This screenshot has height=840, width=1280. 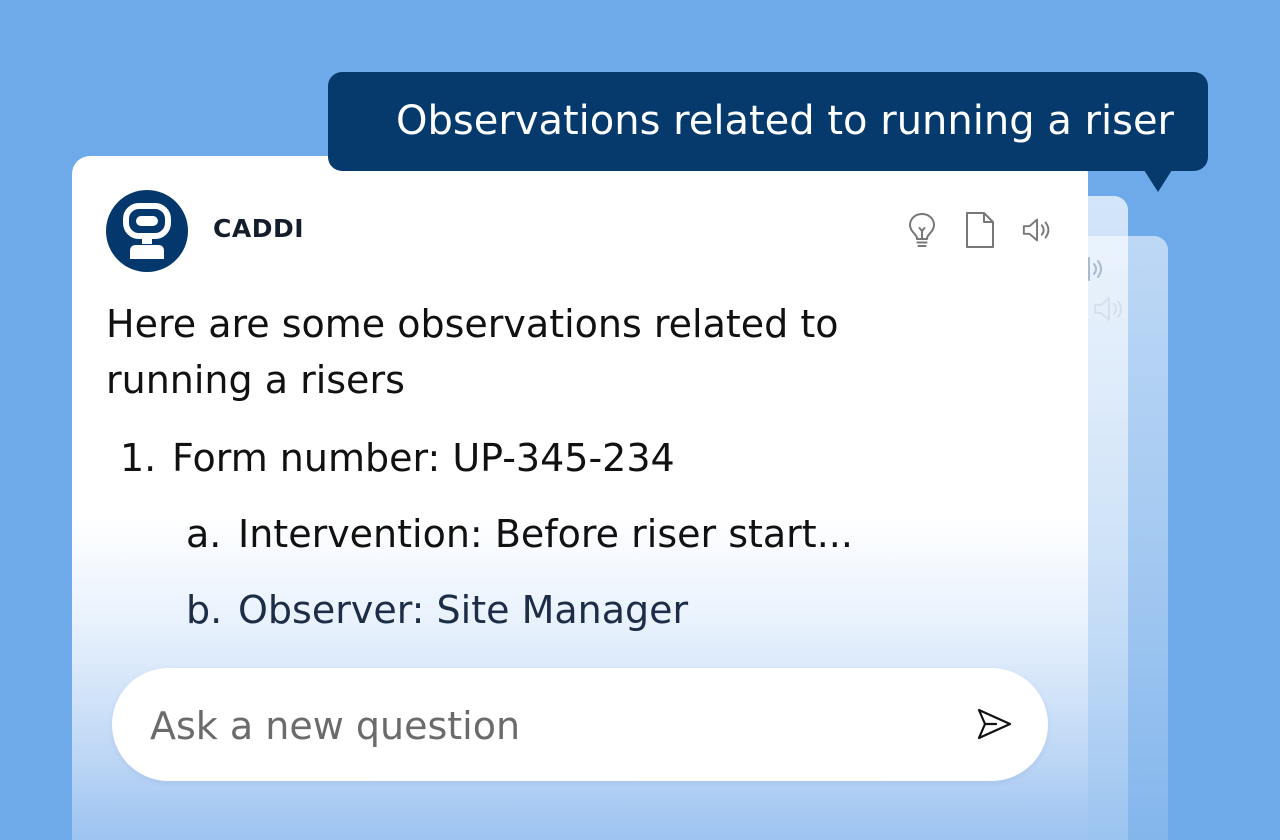 I want to click on send-button, so click(x=994, y=724).